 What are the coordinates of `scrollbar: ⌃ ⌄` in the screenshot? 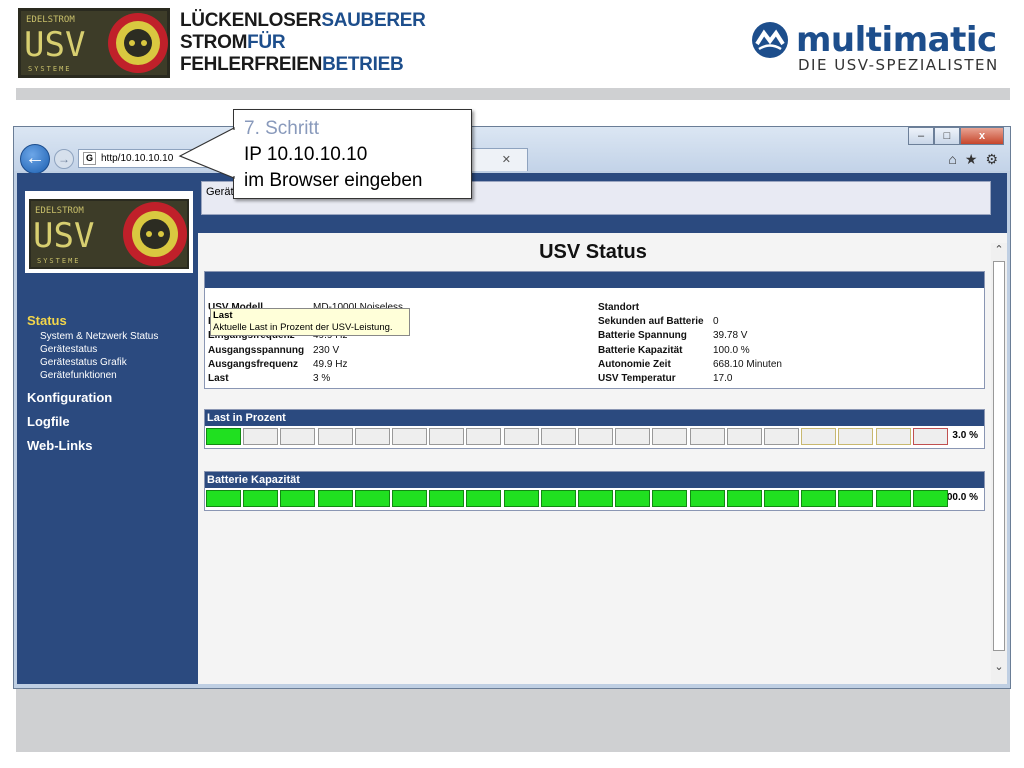 It's located at (999, 463).